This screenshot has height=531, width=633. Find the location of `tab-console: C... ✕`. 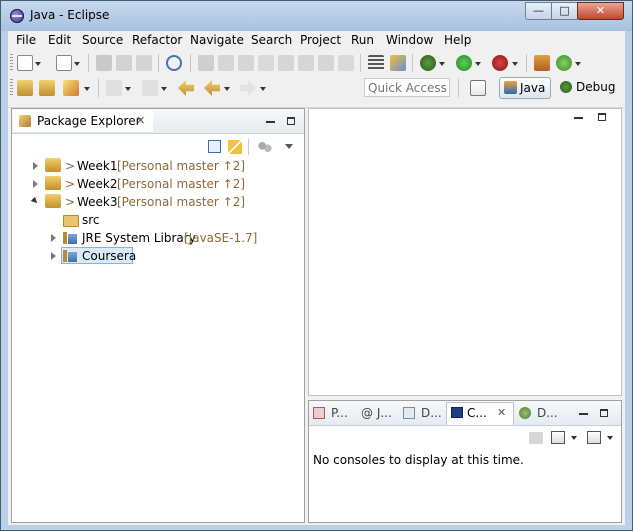

tab-console: C... ✕ is located at coordinates (480, 413).